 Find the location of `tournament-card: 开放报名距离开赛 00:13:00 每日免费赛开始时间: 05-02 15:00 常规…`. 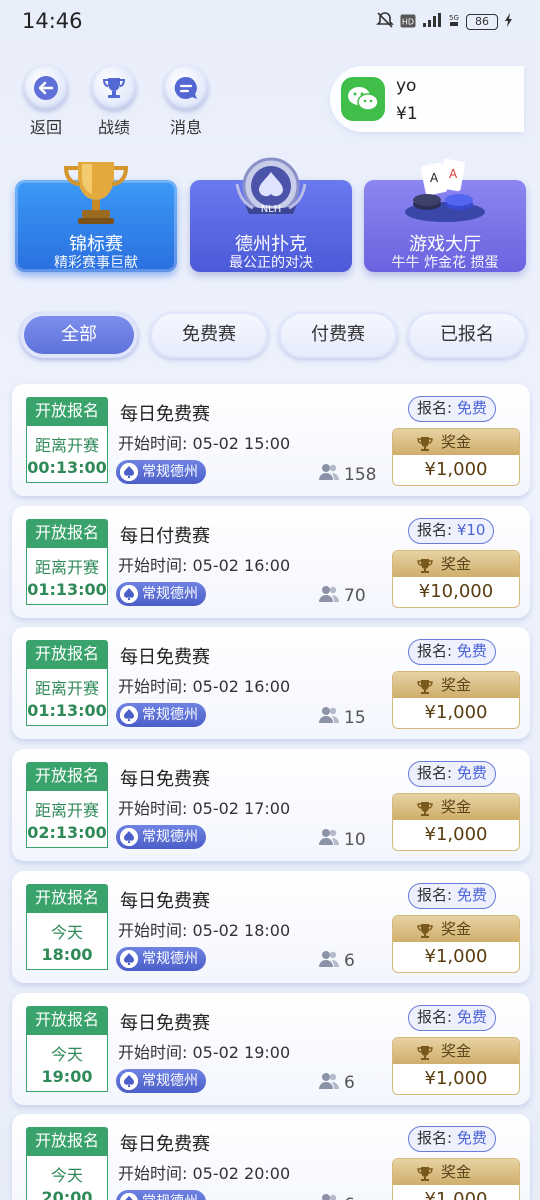

tournament-card: 开放报名距离开赛 00:13:00 每日免费赛开始时间: 05-02 15:00 常规… is located at coordinates (271, 440).